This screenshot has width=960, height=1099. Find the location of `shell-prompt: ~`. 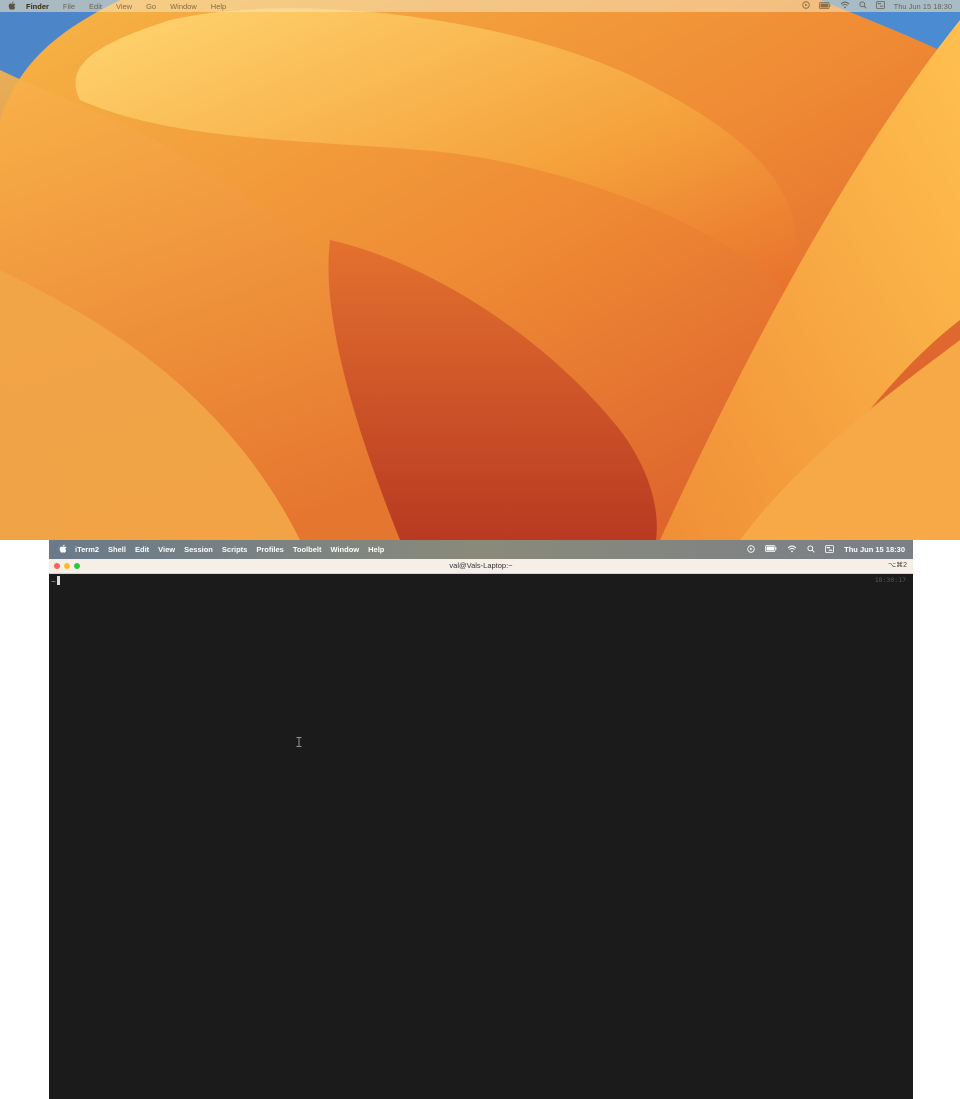

shell-prompt: ~ is located at coordinates (55, 581).